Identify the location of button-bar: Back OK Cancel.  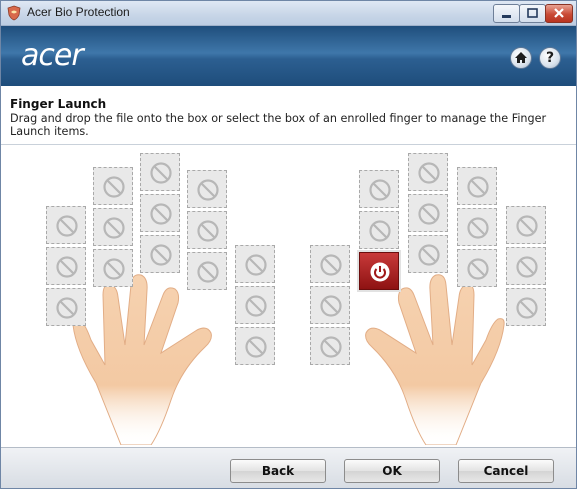
(288, 467).